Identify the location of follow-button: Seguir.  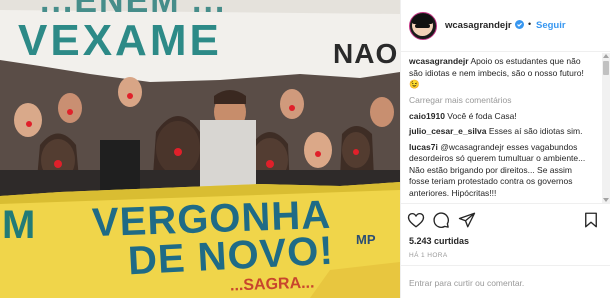
(551, 25).